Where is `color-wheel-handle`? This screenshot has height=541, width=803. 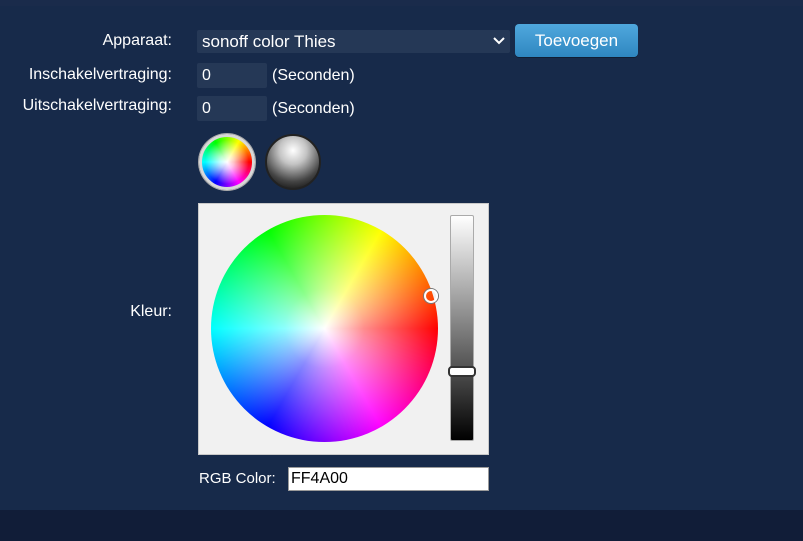 color-wheel-handle is located at coordinates (431, 296).